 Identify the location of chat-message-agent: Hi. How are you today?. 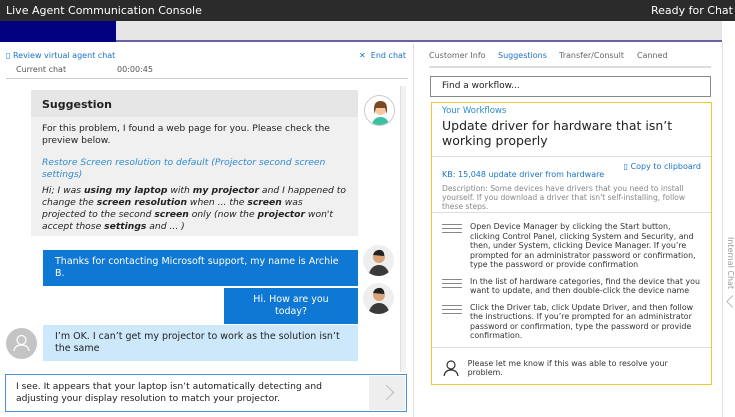
(291, 306).